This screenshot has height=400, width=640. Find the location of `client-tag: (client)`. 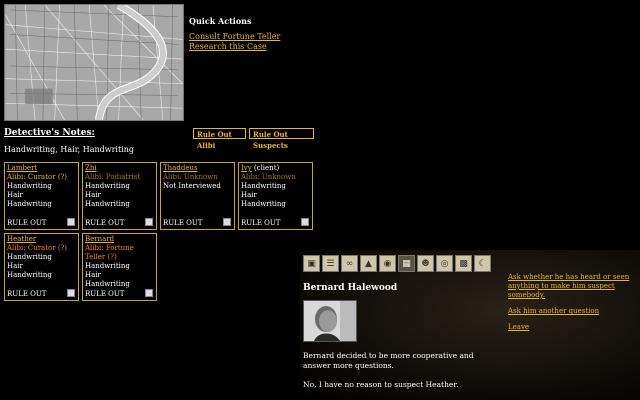

client-tag: (client) is located at coordinates (265, 168).